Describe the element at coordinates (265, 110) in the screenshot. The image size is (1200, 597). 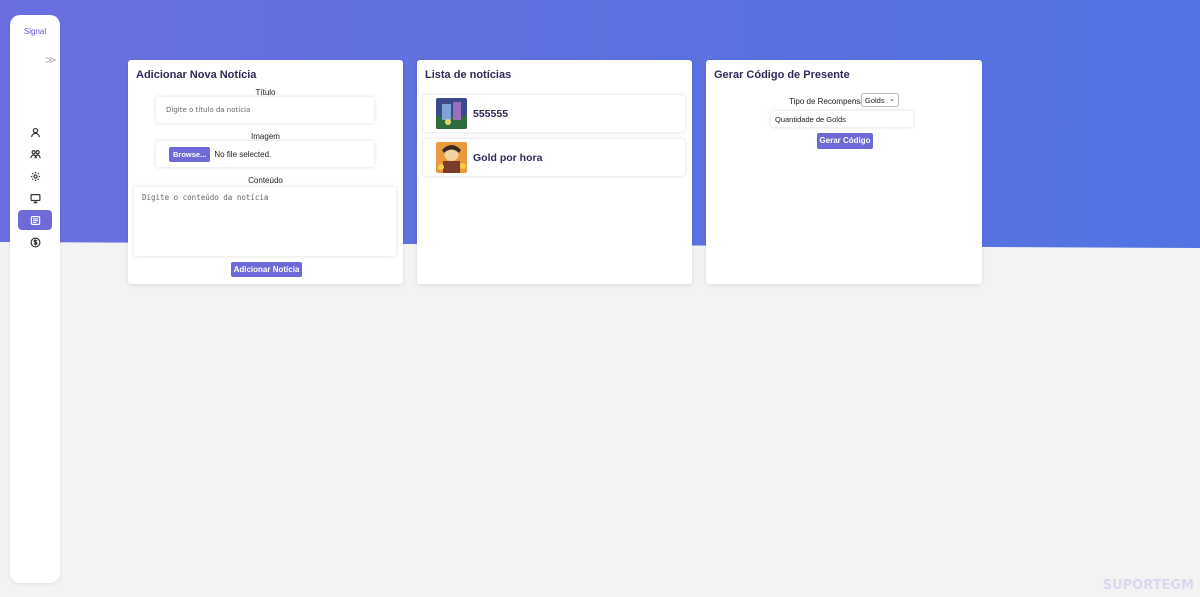
I see `titulo-input: Digite o título da notícia` at that location.